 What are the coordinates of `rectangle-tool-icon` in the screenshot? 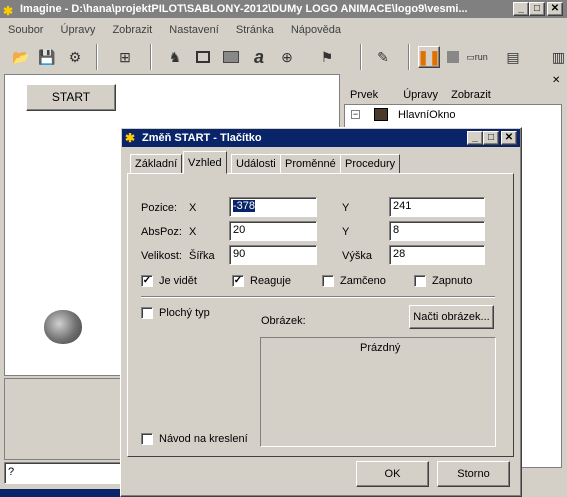 It's located at (231, 57).